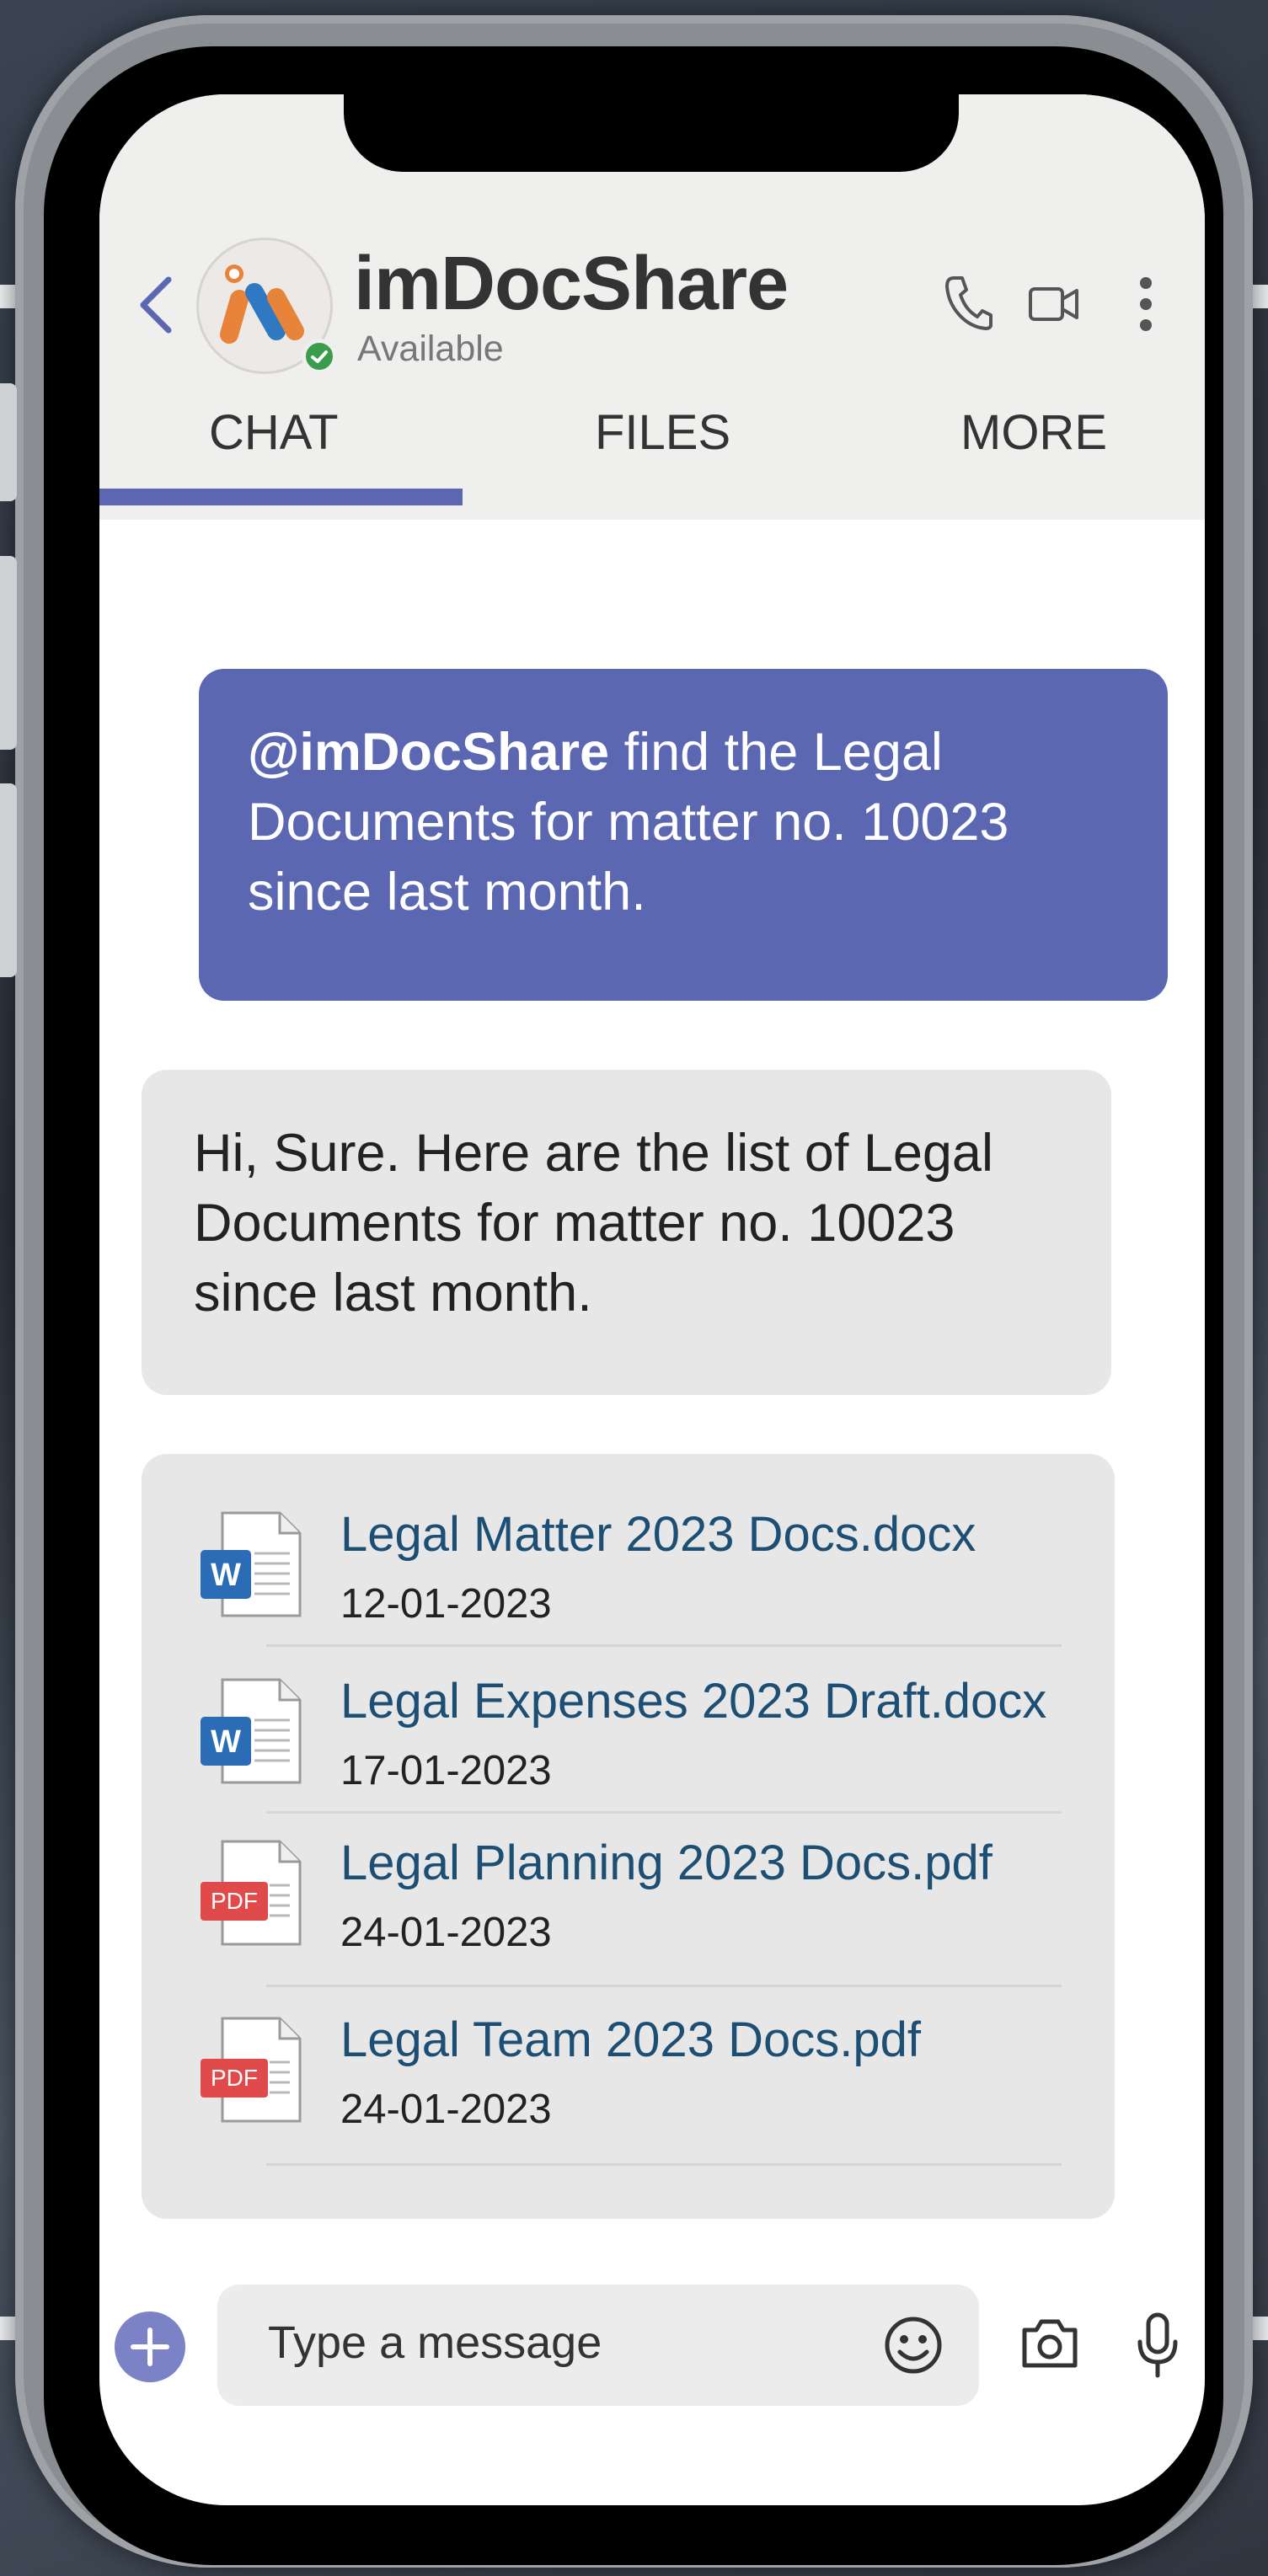 This screenshot has height=2576, width=1268. What do you see at coordinates (1145, 304) in the screenshot?
I see `more-vertical-icon` at bounding box center [1145, 304].